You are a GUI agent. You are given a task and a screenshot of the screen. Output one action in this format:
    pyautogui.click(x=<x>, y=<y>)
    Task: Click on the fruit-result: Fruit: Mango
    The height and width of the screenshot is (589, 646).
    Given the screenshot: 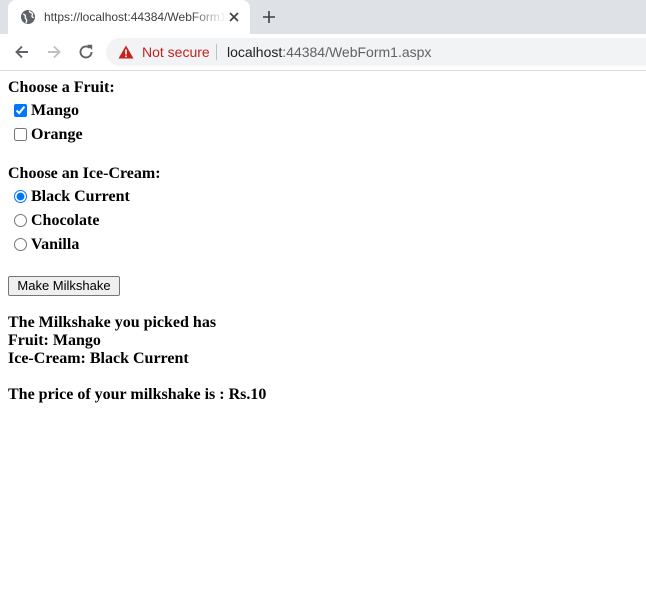 What is the action you would take?
    pyautogui.click(x=54, y=340)
    